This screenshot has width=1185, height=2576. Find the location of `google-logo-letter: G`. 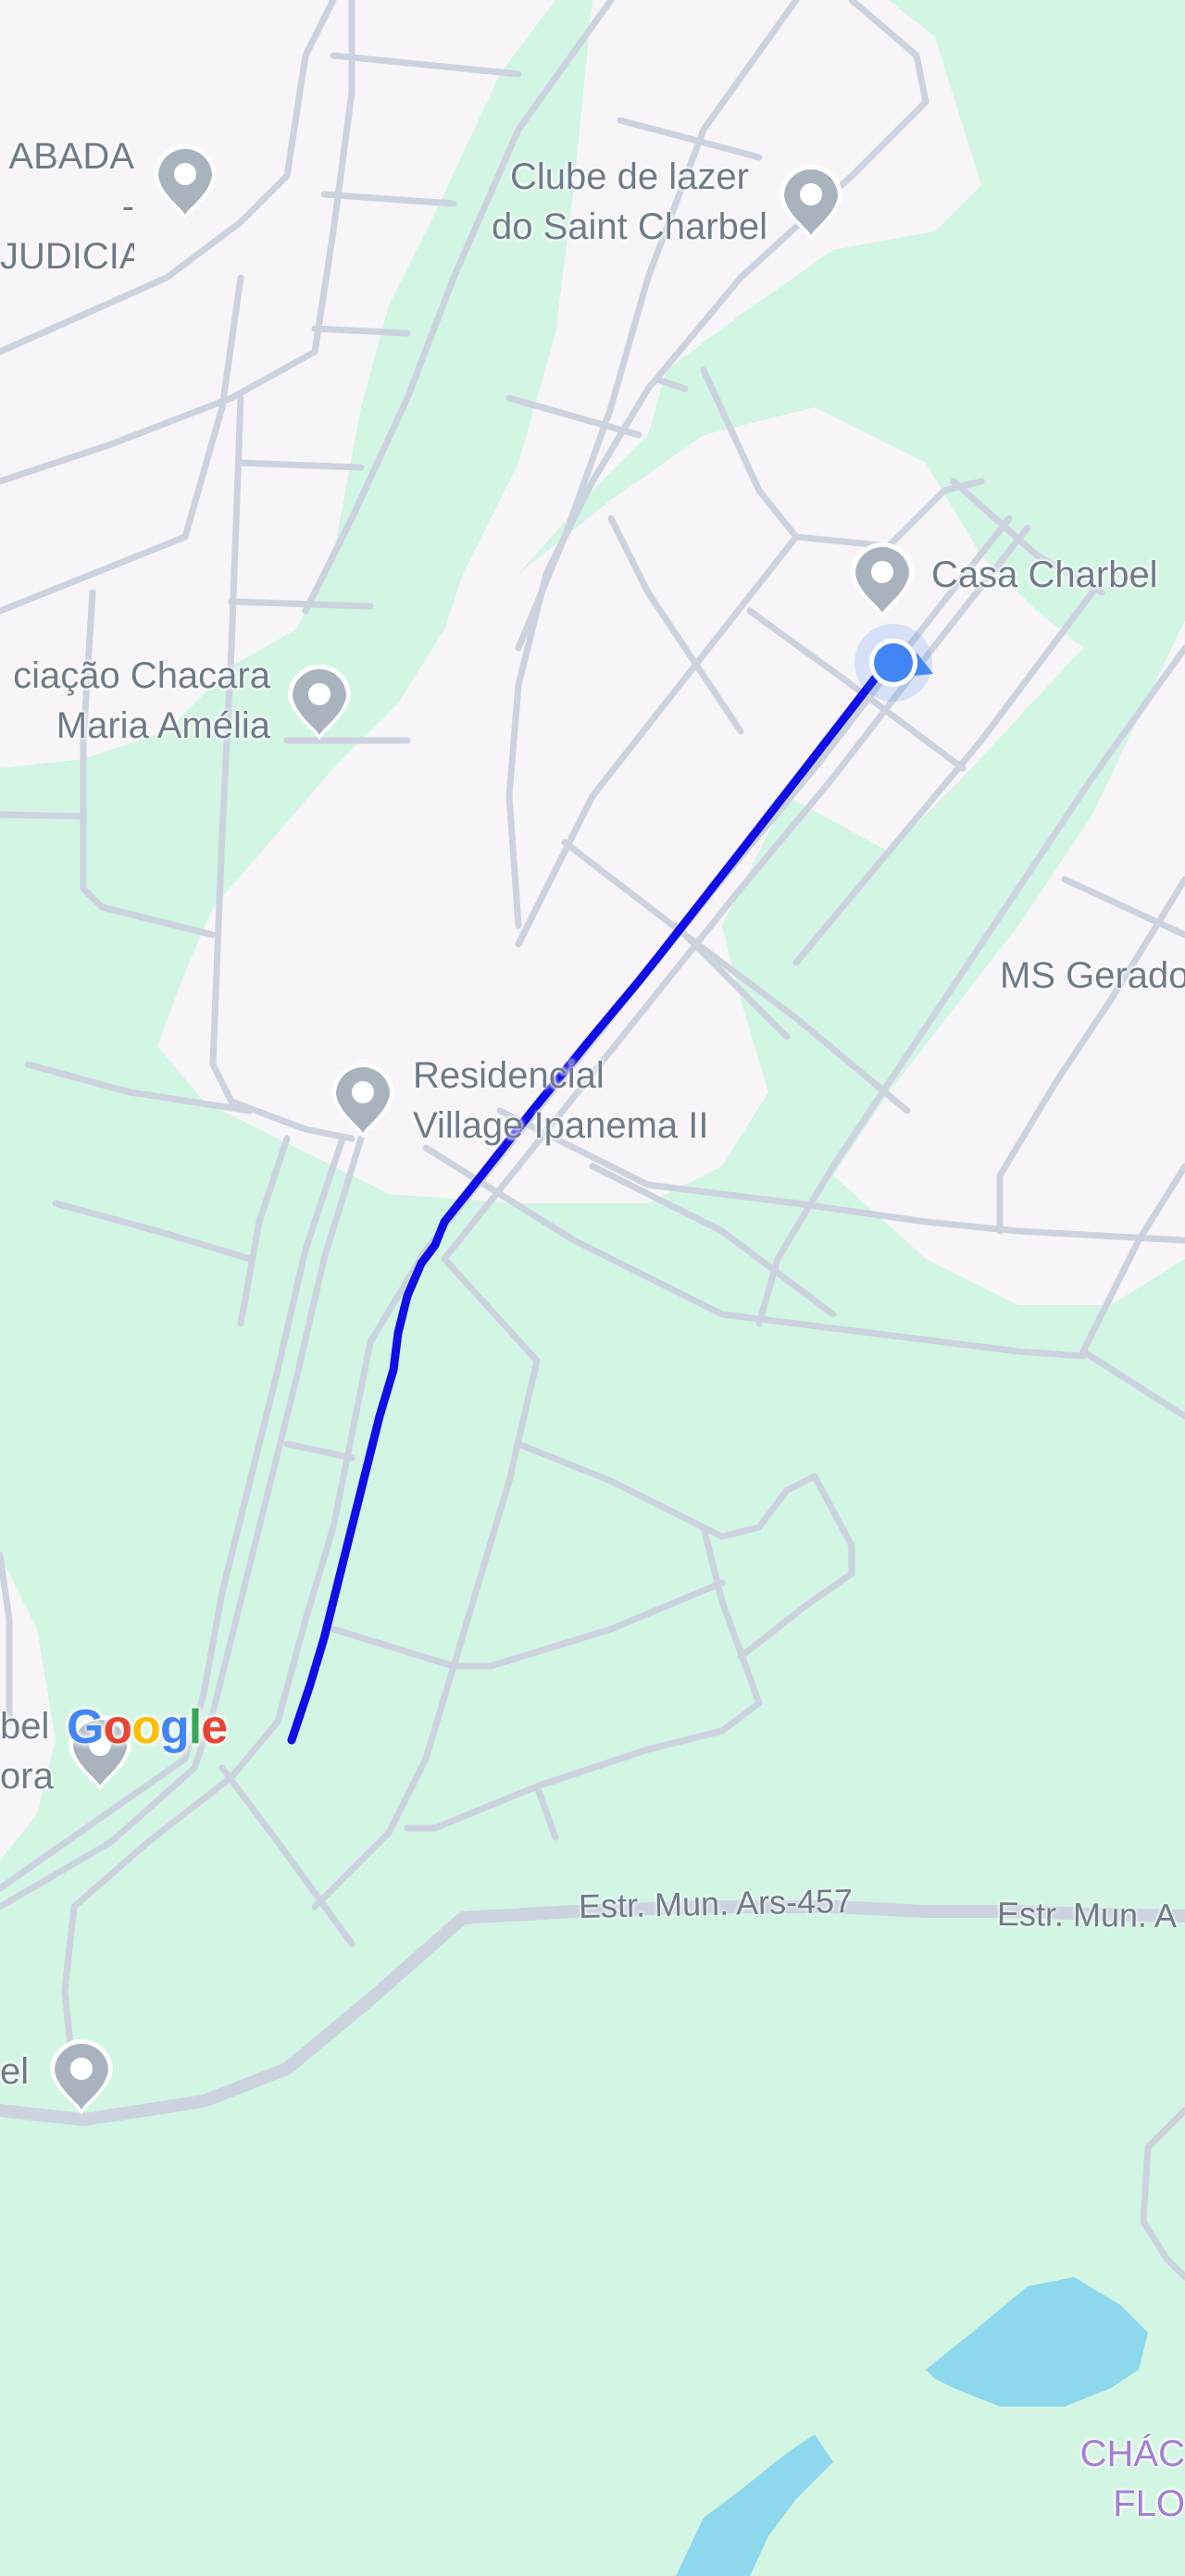

google-logo-letter: G is located at coordinates (85, 1727).